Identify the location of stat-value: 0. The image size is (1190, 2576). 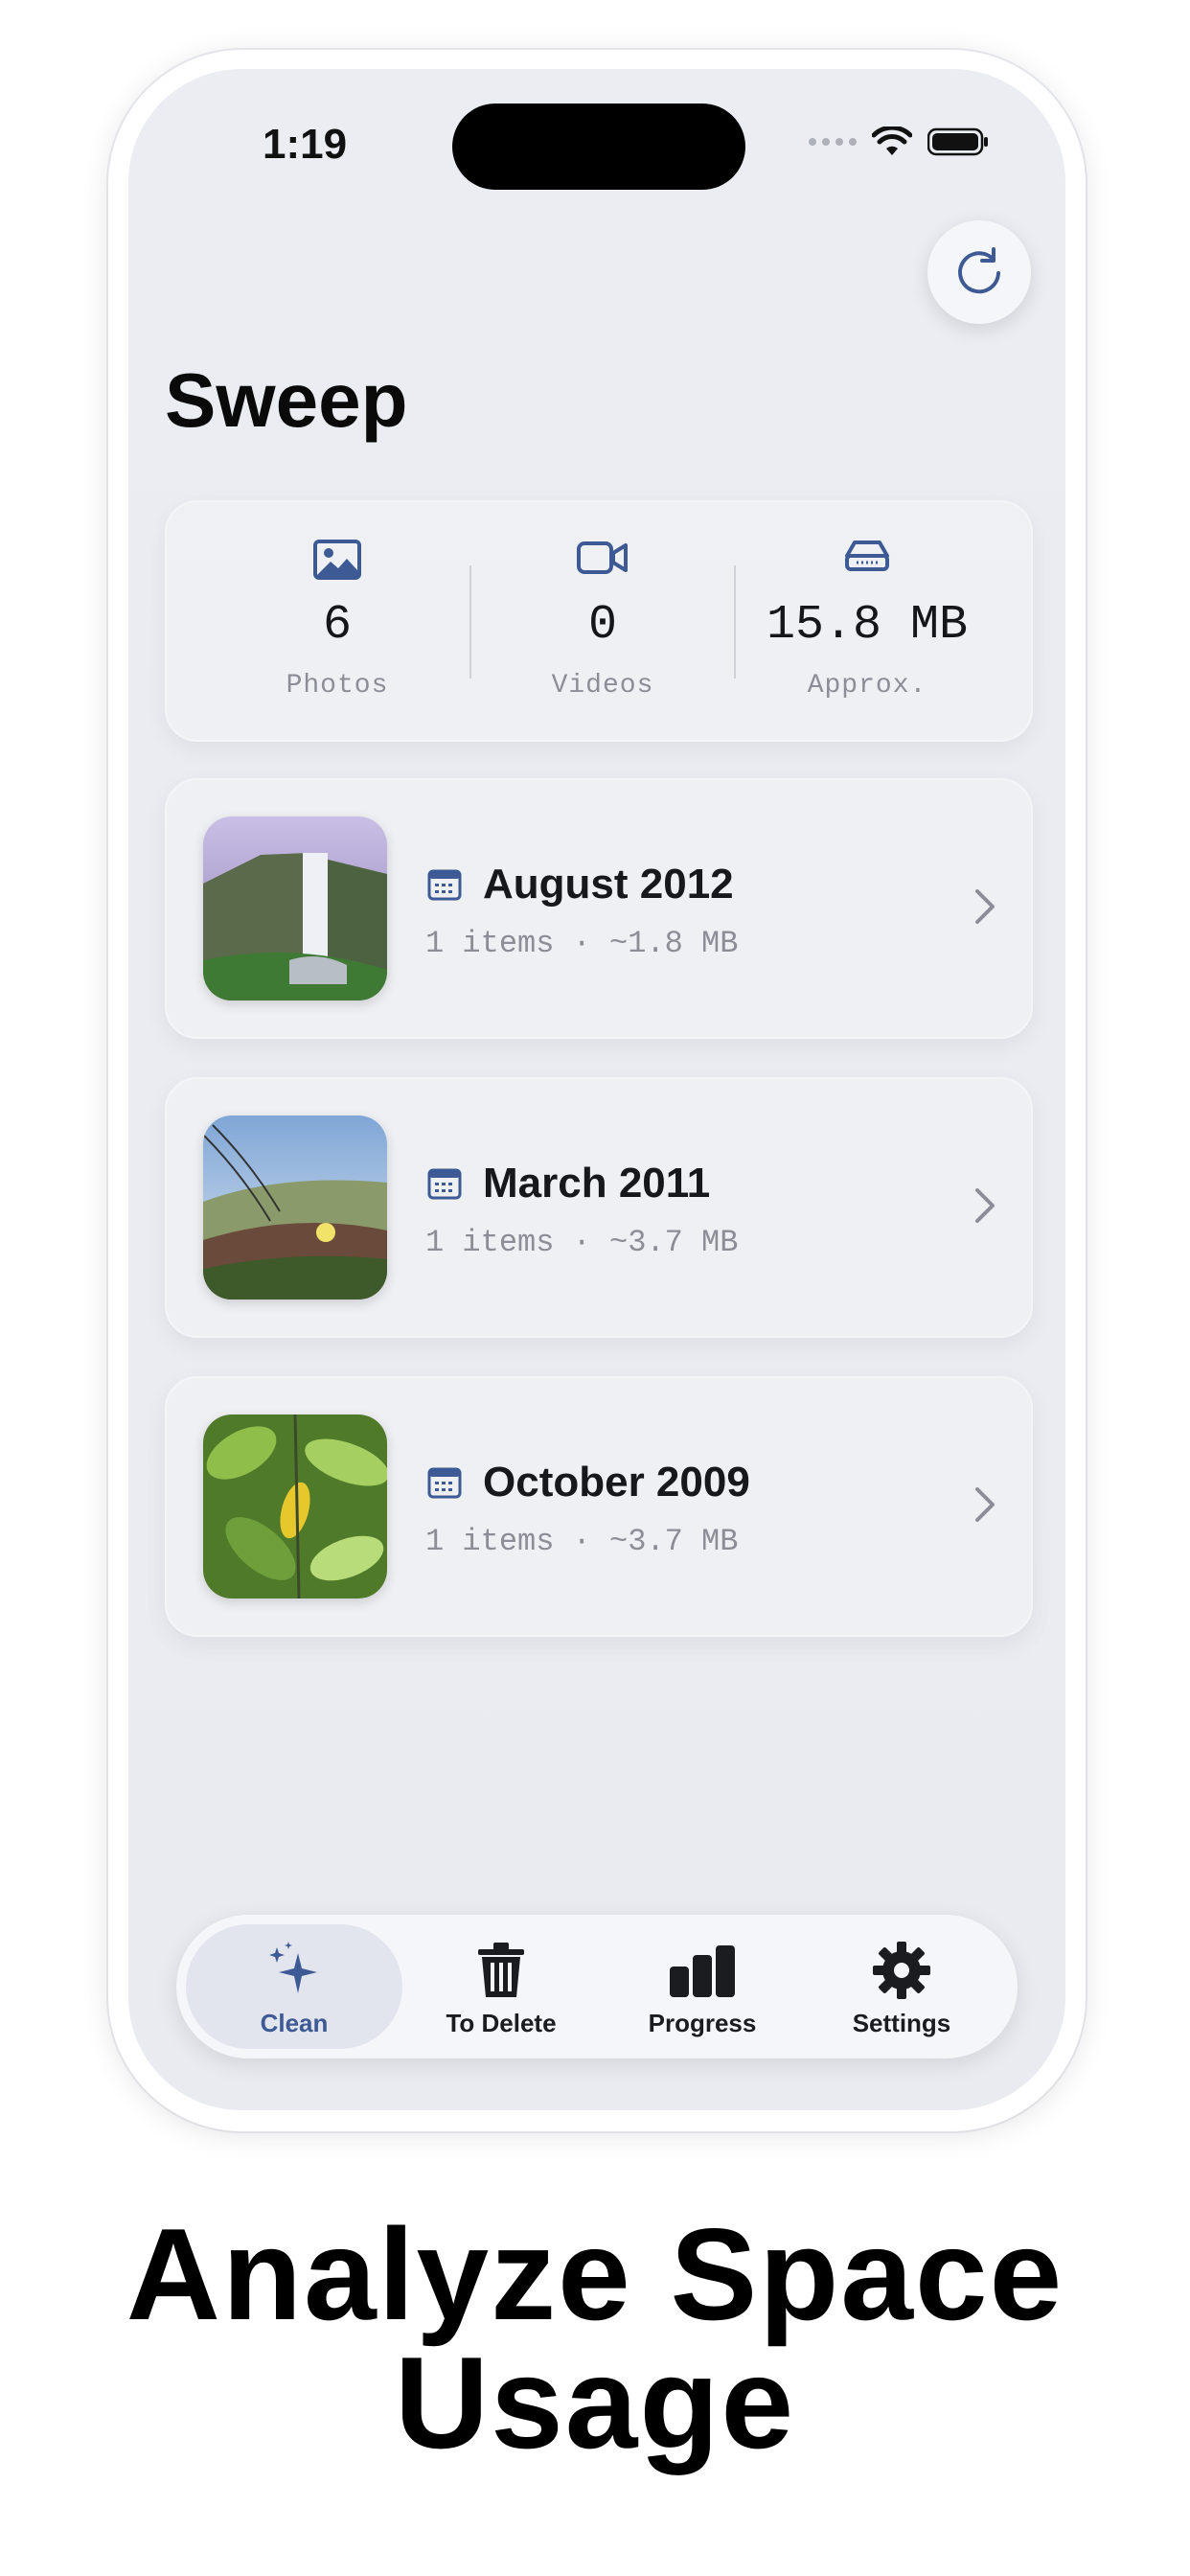
(602, 625).